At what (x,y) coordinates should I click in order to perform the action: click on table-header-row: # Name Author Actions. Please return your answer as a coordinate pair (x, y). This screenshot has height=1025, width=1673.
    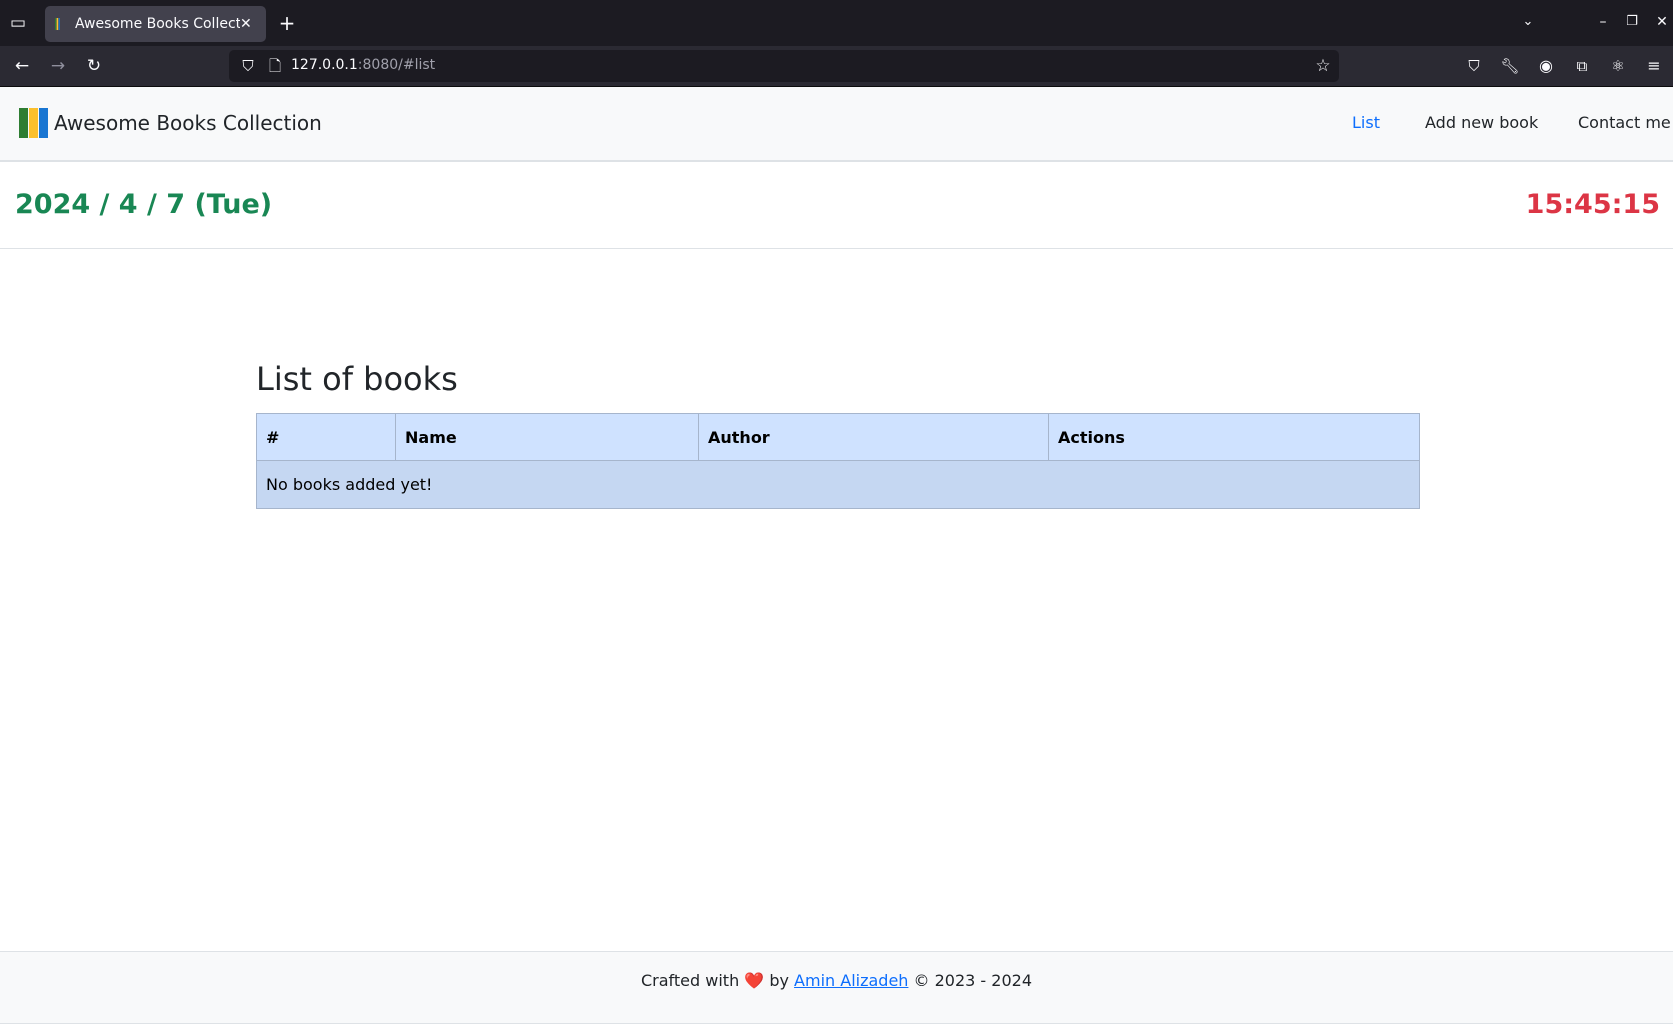
    Looking at the image, I should click on (838, 437).